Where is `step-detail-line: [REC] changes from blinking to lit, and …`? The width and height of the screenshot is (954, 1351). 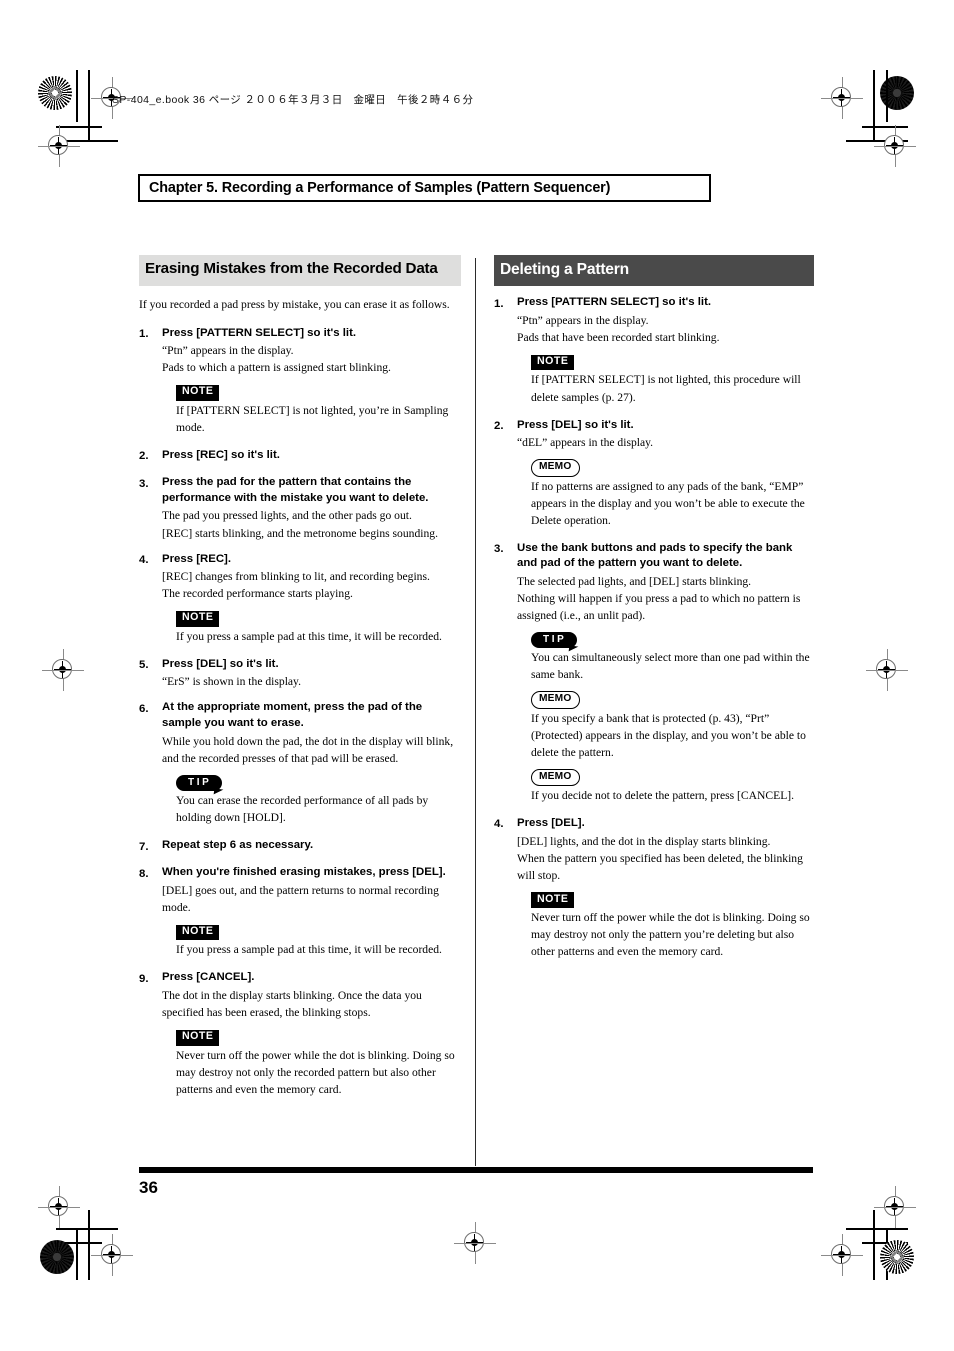
step-detail-line: [REC] changes from blinking to lit, and … is located at coordinates (296, 577).